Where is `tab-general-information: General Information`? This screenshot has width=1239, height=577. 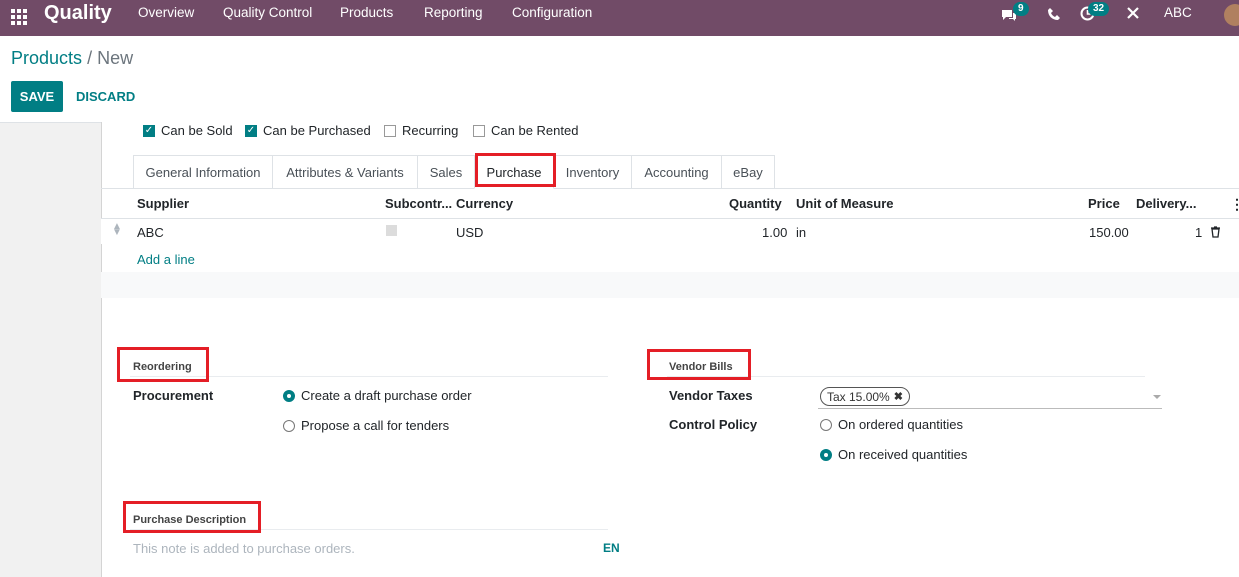
tab-general-information: General Information is located at coordinates (203, 172).